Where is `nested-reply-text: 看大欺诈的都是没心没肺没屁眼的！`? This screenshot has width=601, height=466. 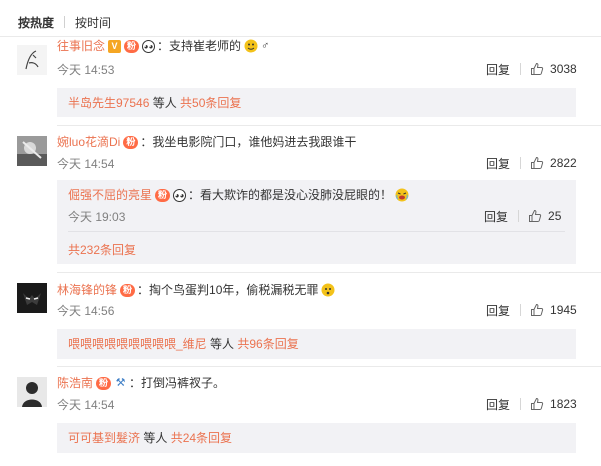 nested-reply-text: 看大欺诈的都是没心没肺没屁眼的！ is located at coordinates (296, 195).